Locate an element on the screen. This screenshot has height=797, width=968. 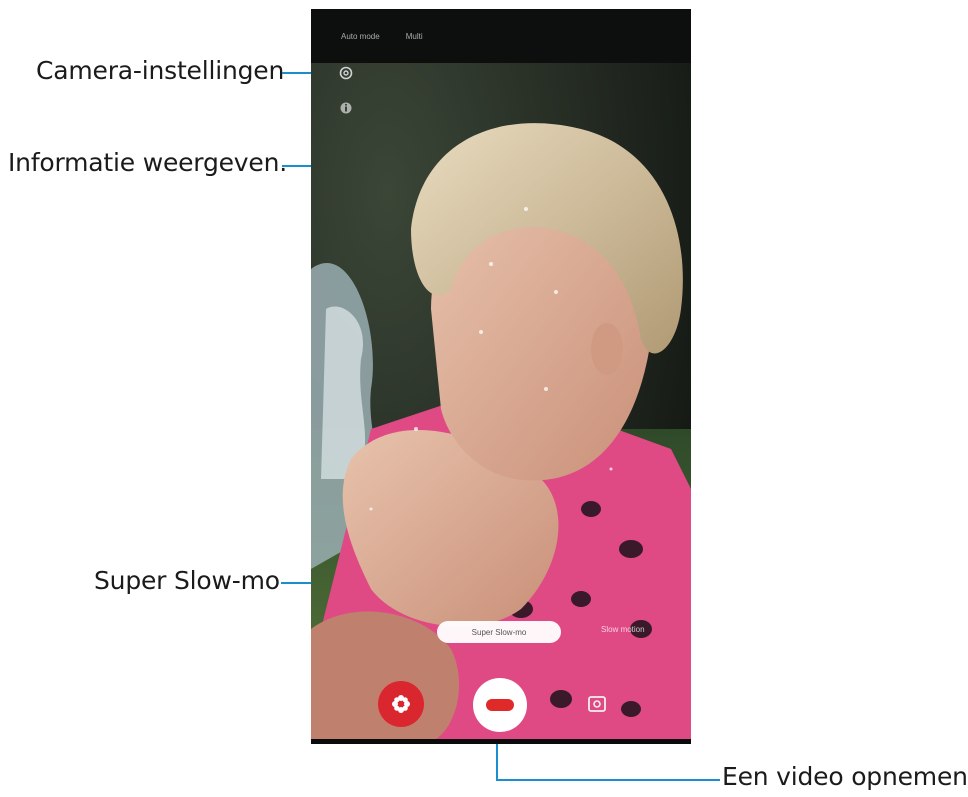
record-video-icon is located at coordinates (500, 705).